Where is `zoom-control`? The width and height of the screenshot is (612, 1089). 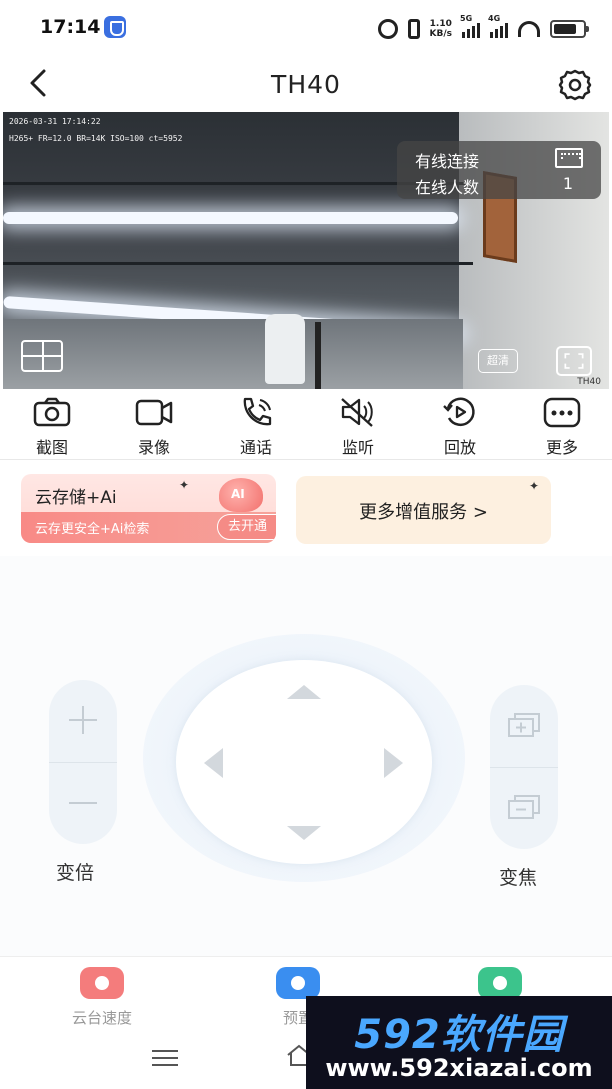
zoom-control is located at coordinates (83, 762).